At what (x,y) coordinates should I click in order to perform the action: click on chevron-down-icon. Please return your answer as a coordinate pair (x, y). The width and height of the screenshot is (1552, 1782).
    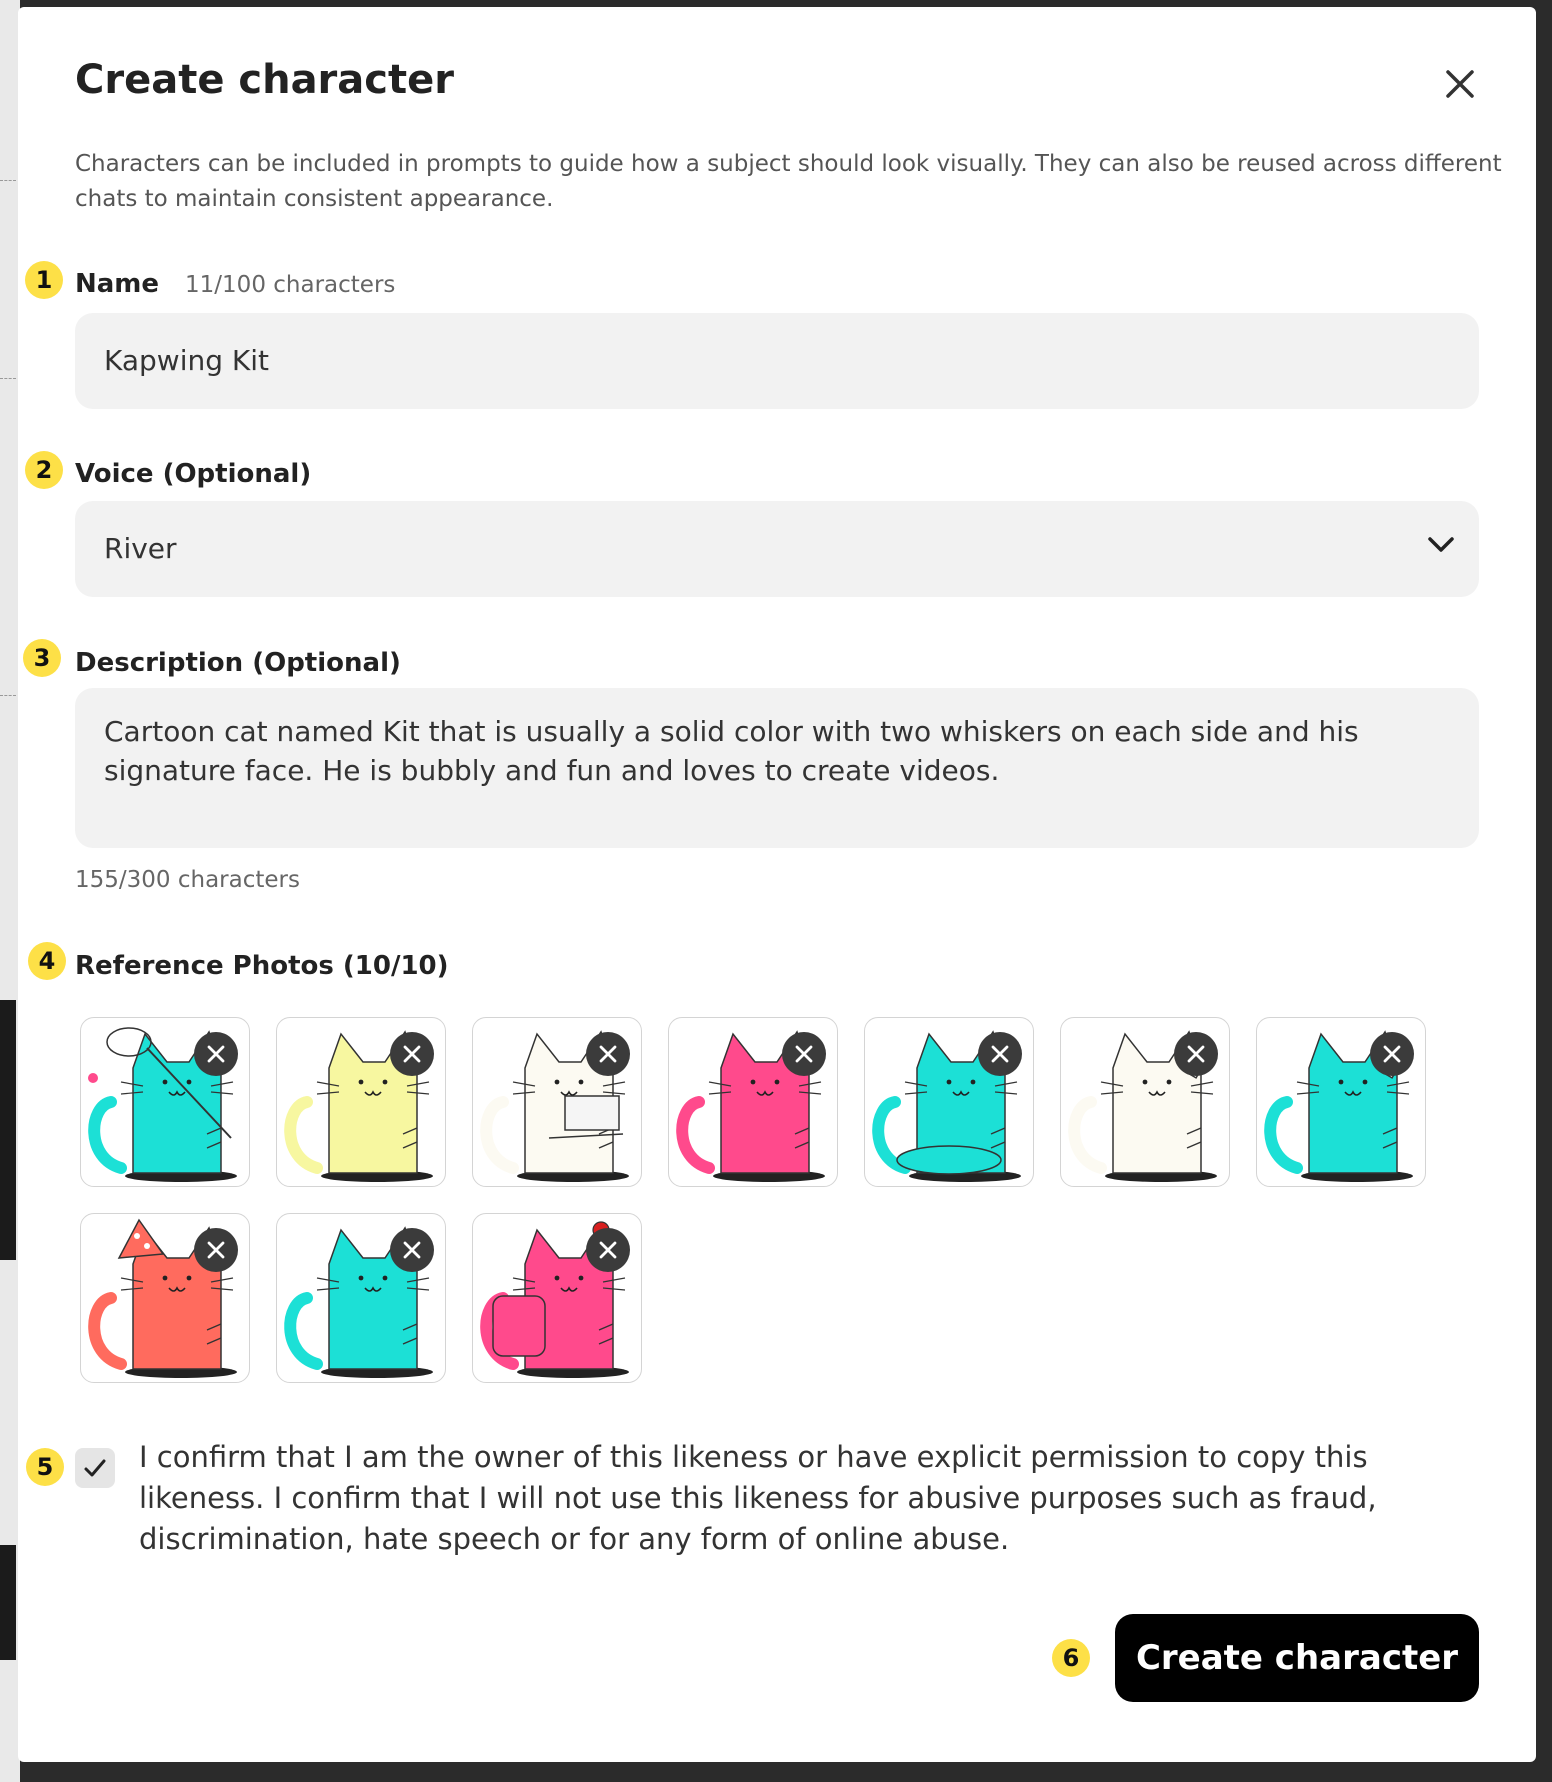
    Looking at the image, I should click on (1441, 544).